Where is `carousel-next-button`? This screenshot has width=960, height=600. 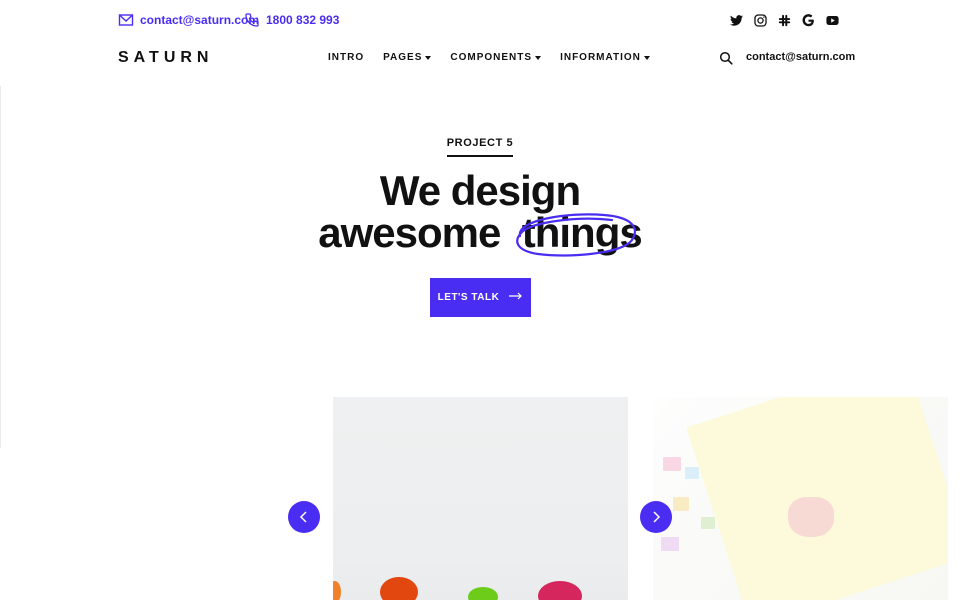
carousel-next-button is located at coordinates (656, 517).